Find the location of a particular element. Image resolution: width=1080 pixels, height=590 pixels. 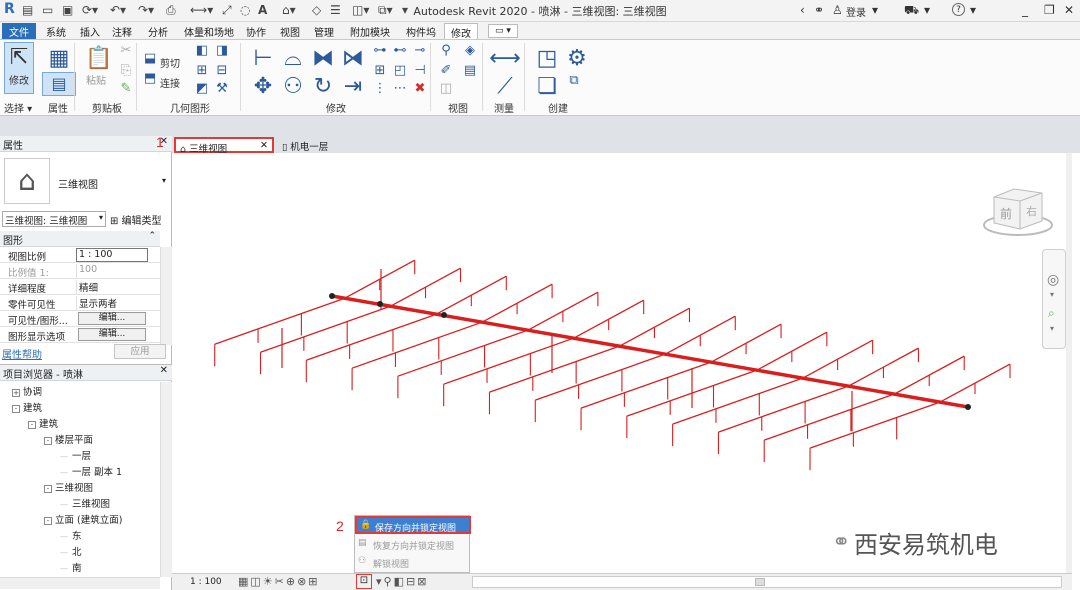

save-orientation-lock-item: 🔒 保存方向并锁定视图 is located at coordinates (413, 525).